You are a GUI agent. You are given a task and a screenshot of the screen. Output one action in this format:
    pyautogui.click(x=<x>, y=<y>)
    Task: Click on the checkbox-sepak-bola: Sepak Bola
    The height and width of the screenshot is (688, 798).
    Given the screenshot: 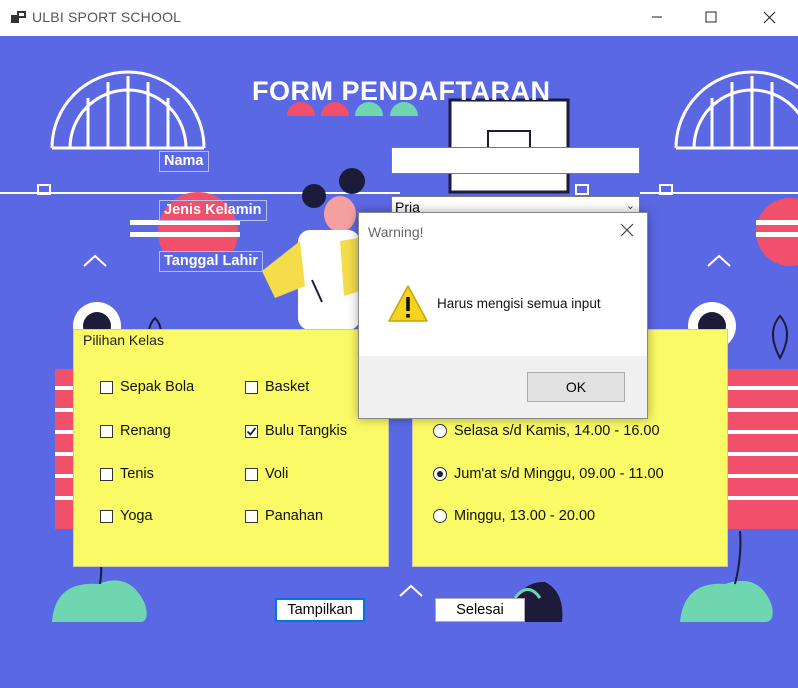 What is the action you would take?
    pyautogui.click(x=147, y=387)
    